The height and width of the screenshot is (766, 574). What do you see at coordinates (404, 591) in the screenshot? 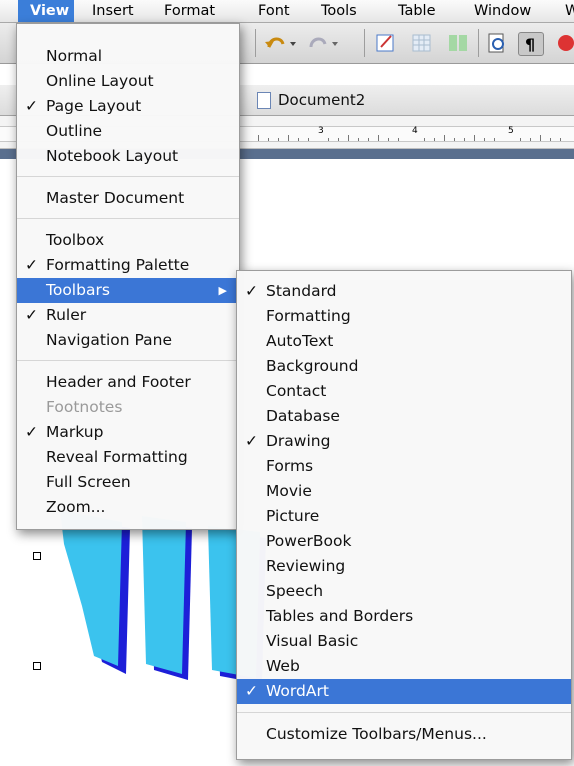
I see `submenu-item-speech: Speech` at bounding box center [404, 591].